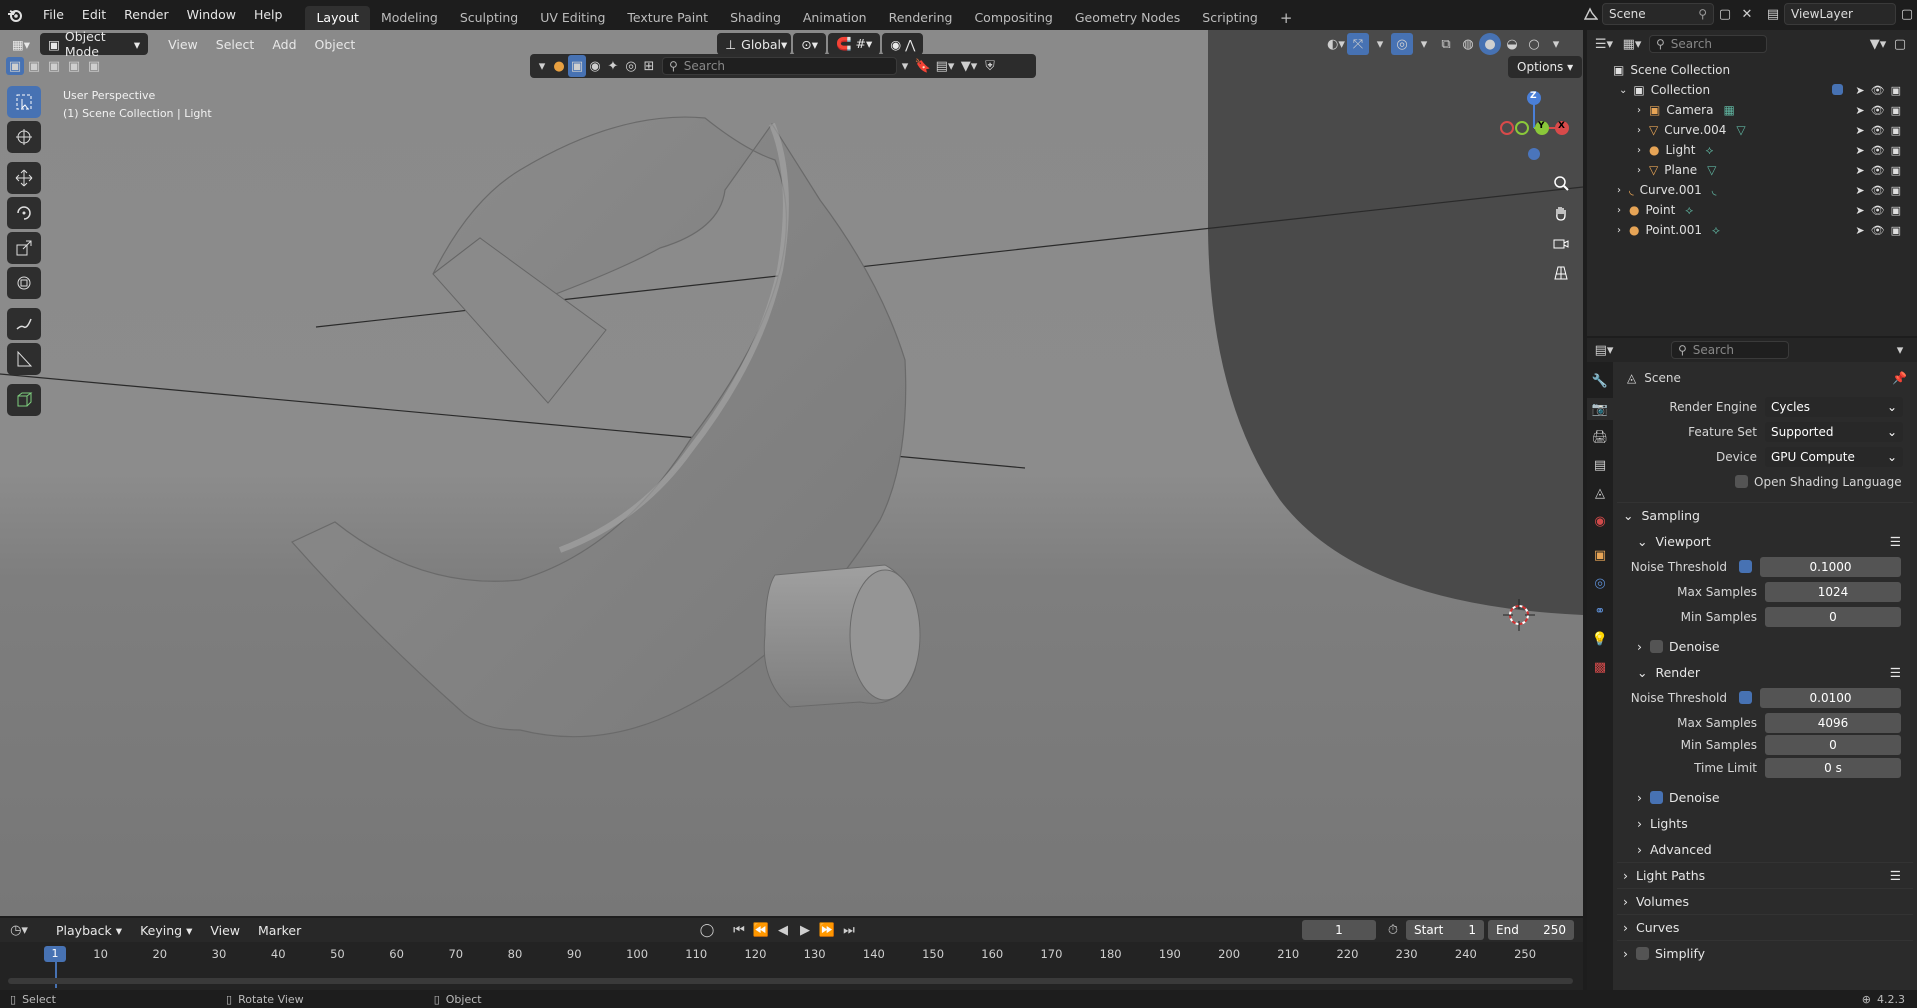 The height and width of the screenshot is (1008, 1917). Describe the element at coordinates (183, 44) in the screenshot. I see `menu-view: View` at that location.